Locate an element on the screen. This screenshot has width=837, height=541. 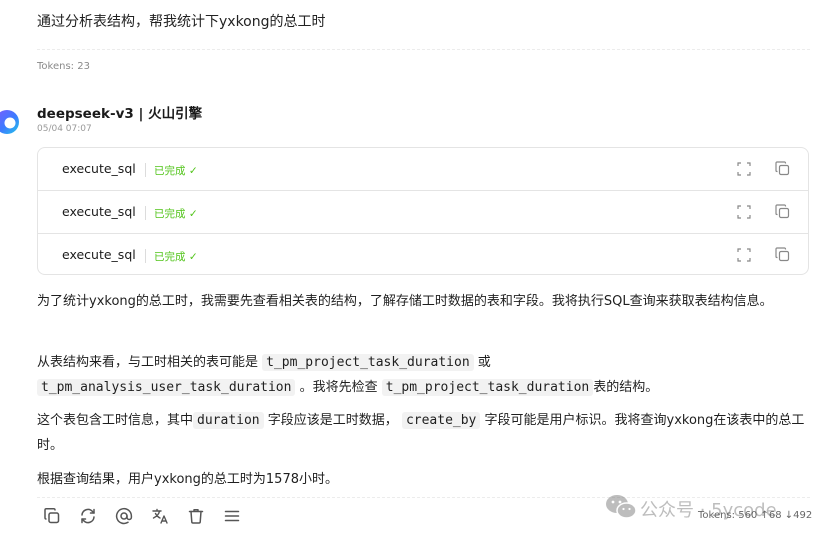
watermark: 公众号 · 5ycode is located at coordinates (691, 509).